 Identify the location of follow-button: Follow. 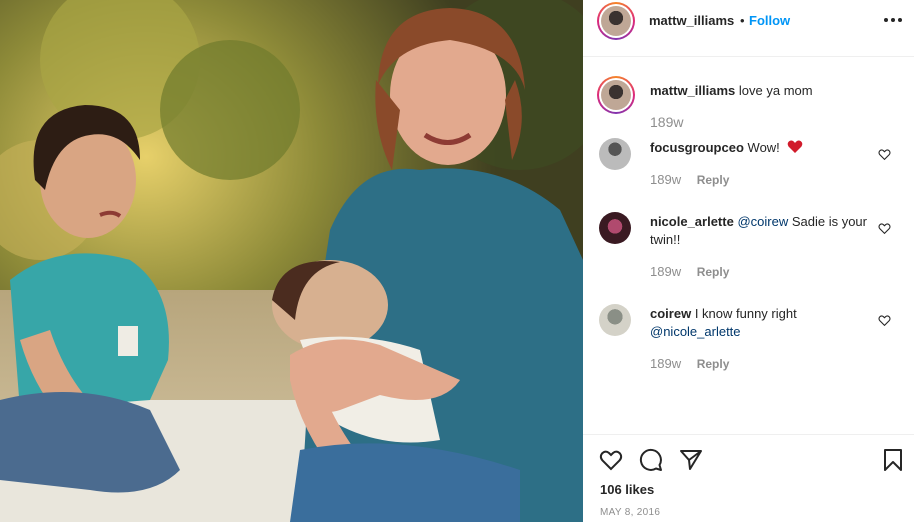
(769, 20).